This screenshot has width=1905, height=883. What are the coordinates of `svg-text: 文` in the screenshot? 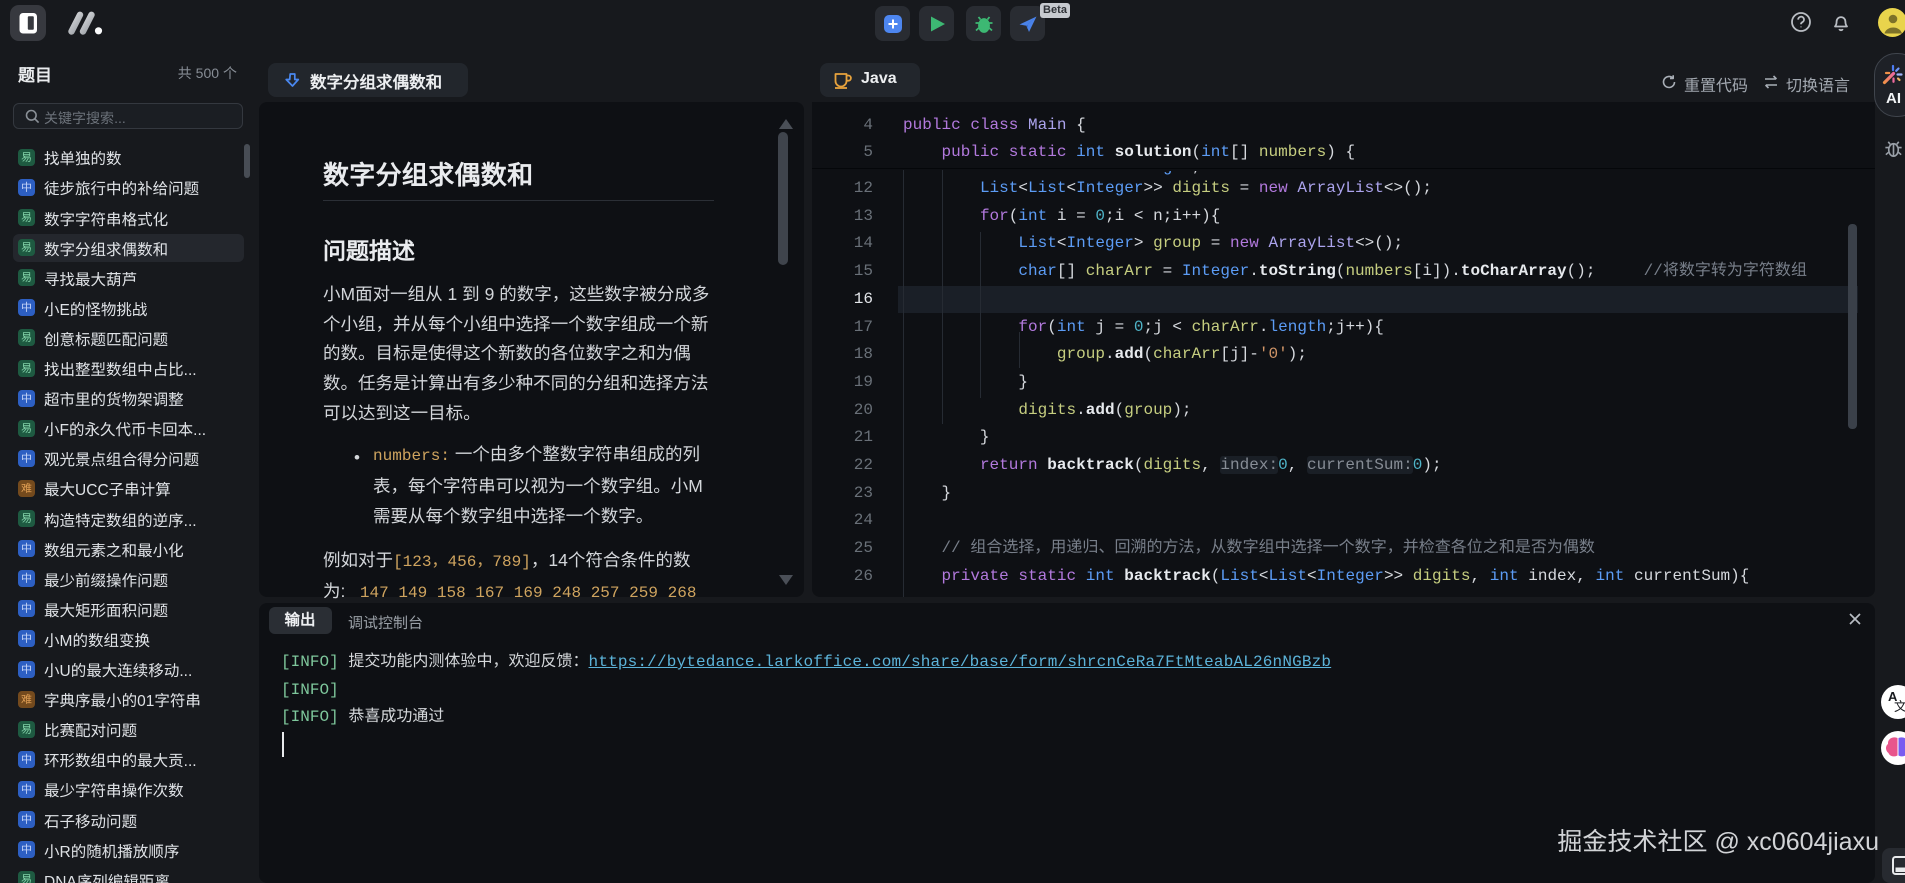 It's located at (1899, 705).